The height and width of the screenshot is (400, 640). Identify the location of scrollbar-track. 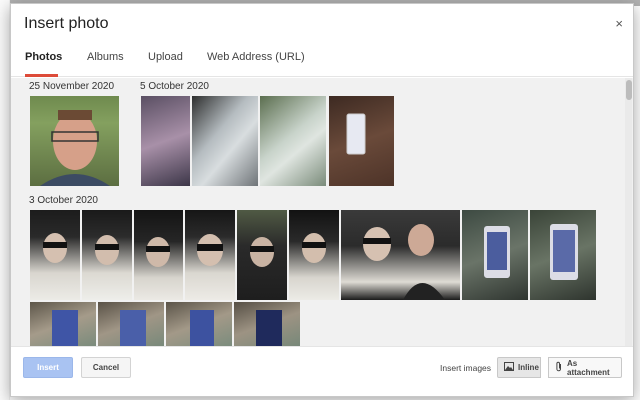
(628, 212).